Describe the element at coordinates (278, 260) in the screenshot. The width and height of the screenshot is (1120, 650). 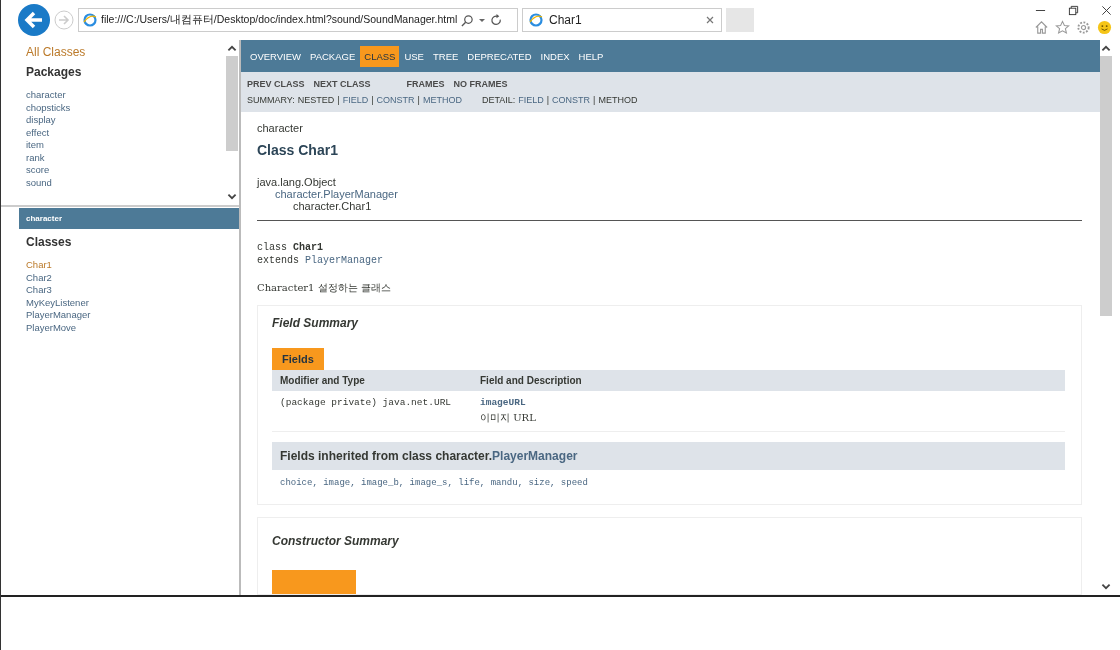
I see `extends-keyword: extends` at that location.